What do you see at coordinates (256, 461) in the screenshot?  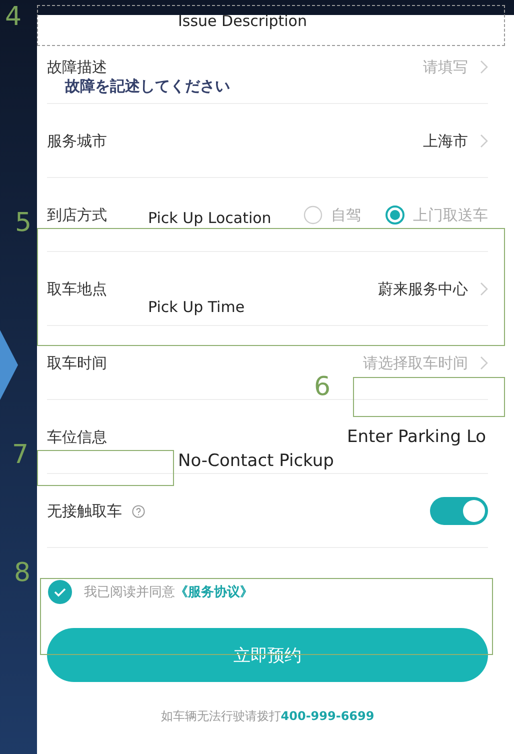 I see `annotation-caption: No-Contact Pickup` at bounding box center [256, 461].